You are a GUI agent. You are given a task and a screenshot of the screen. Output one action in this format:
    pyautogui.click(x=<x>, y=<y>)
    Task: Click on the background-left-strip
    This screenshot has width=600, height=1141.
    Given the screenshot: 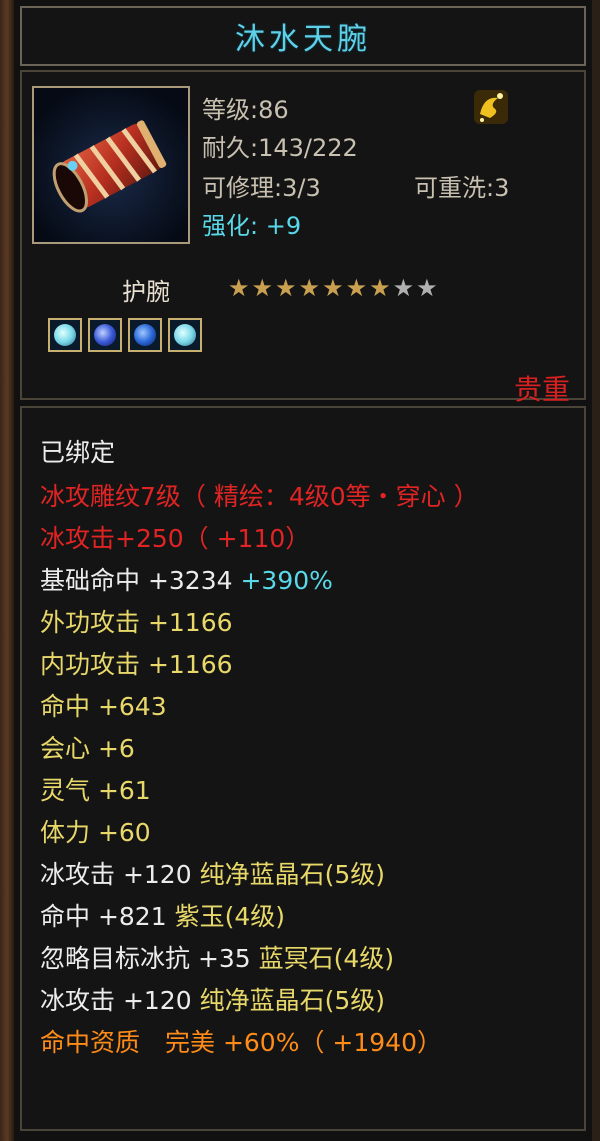 What is the action you would take?
    pyautogui.click(x=7, y=570)
    